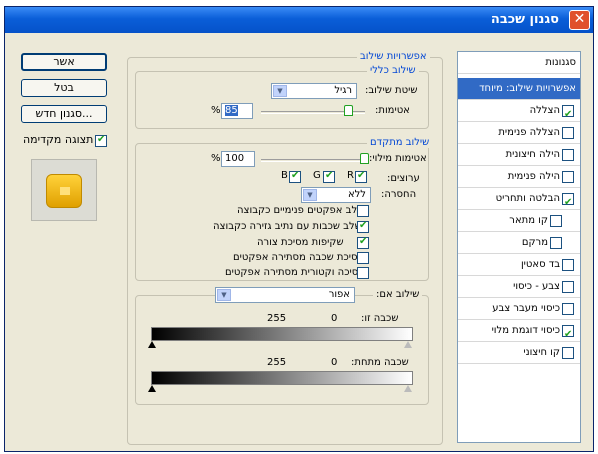  What do you see at coordinates (314, 91) in the screenshot?
I see `blend-mode-select: ▼ רגיל` at bounding box center [314, 91].